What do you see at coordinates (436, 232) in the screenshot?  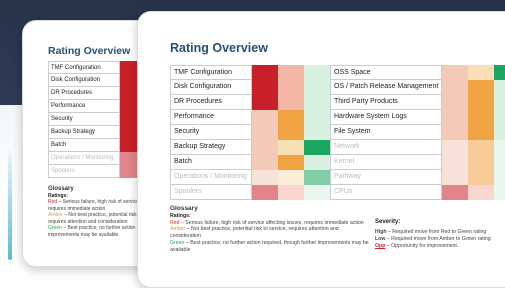 I see `high-text: – Required move from Red to Green rating` at bounding box center [436, 232].